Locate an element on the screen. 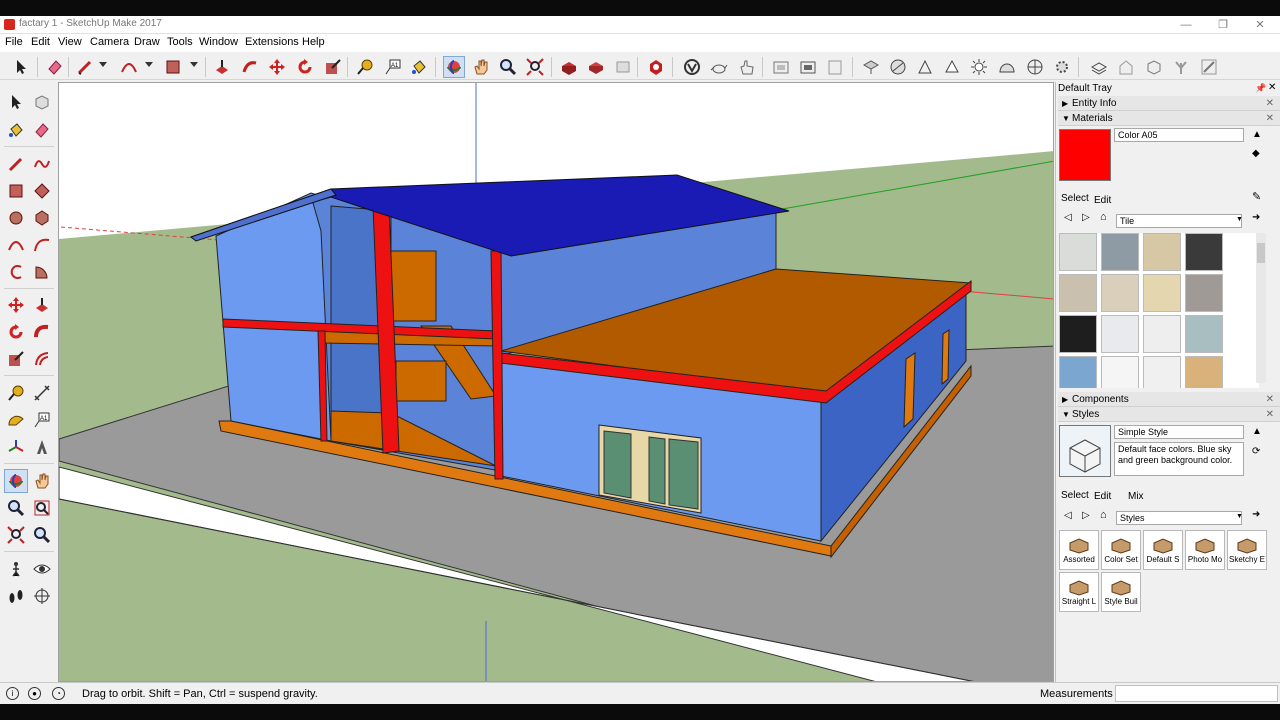  hidden-line-button is located at coordinates (952, 67).